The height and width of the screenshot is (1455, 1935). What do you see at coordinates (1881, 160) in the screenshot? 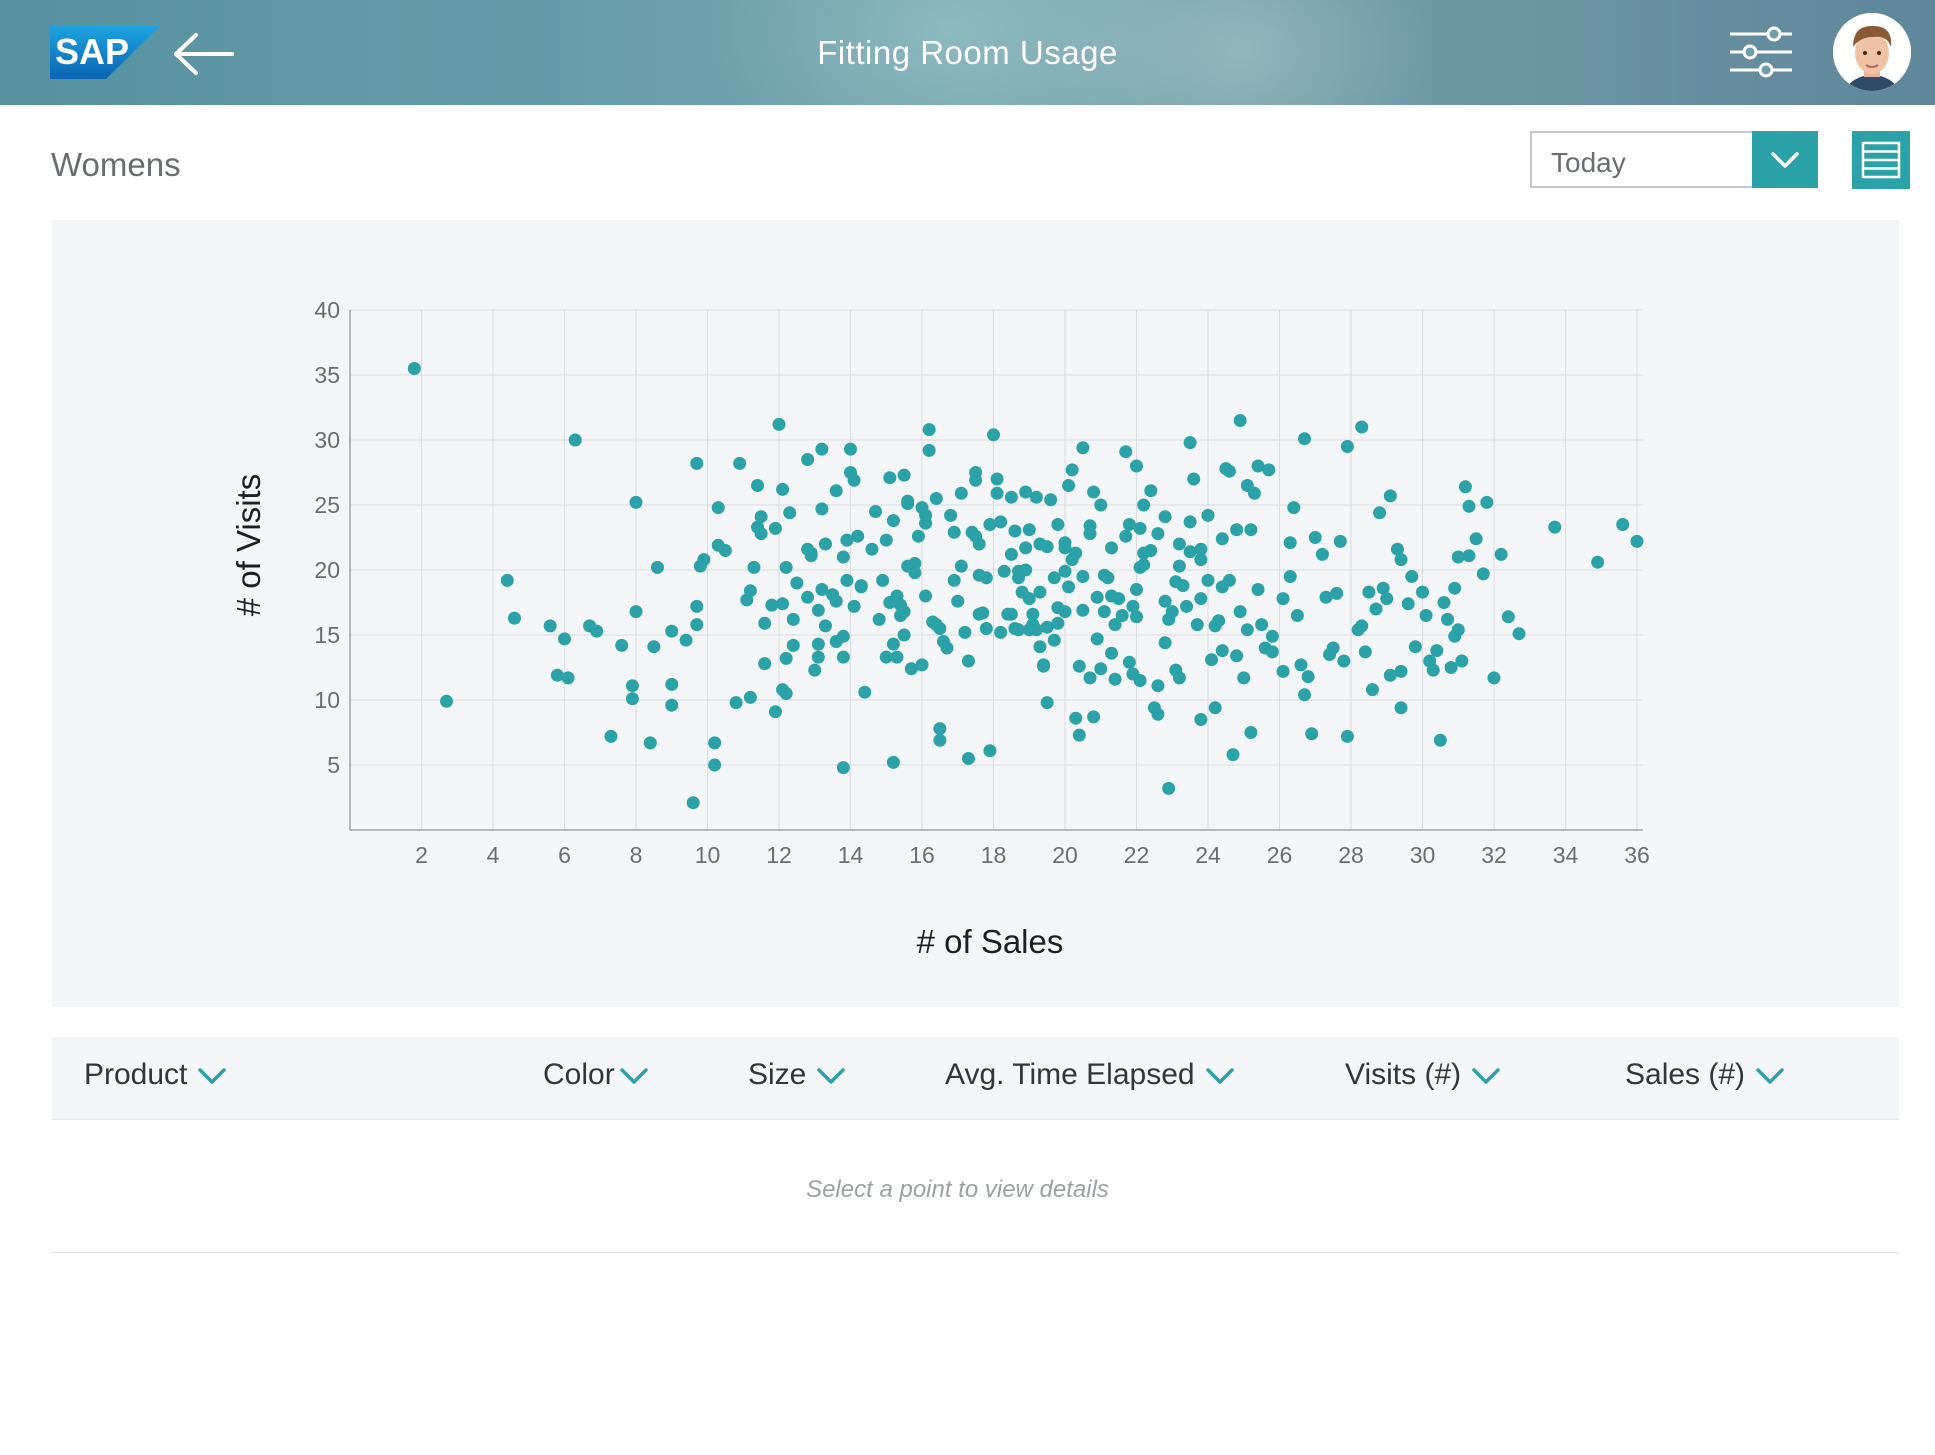
I see `list-view-button` at bounding box center [1881, 160].